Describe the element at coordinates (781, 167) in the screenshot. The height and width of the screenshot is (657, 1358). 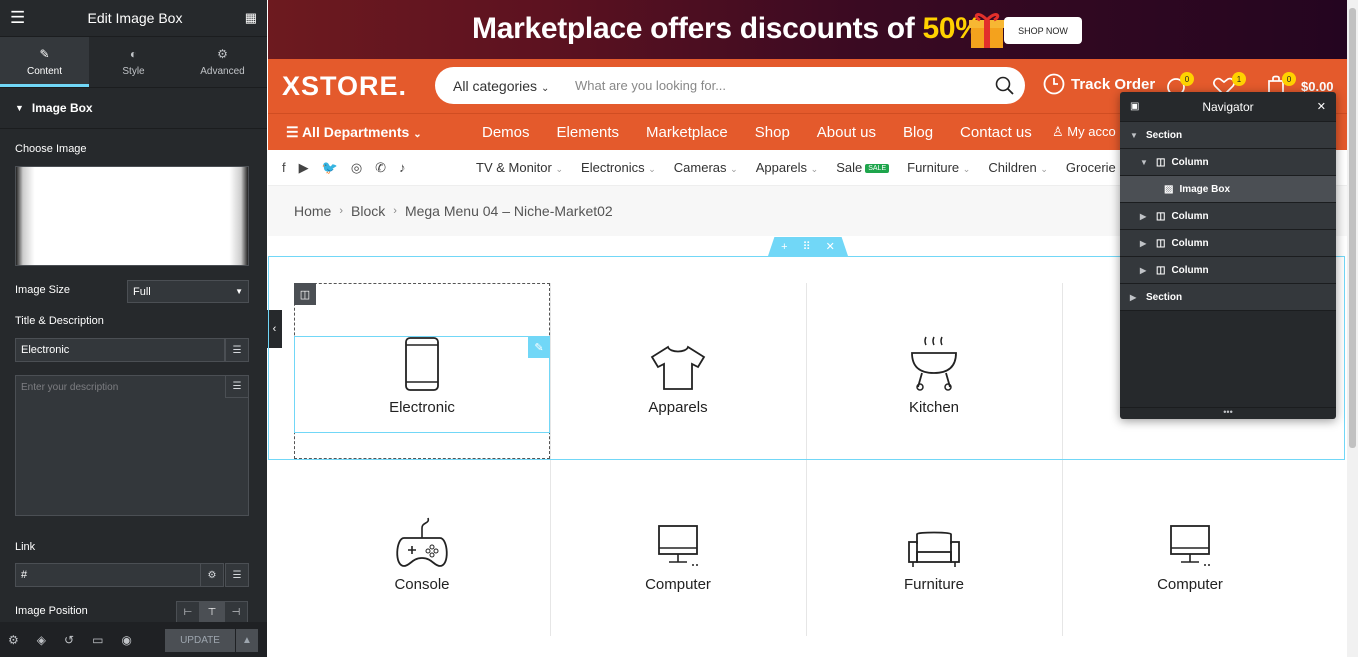
I see `category-apparels-label: Apparels` at that location.